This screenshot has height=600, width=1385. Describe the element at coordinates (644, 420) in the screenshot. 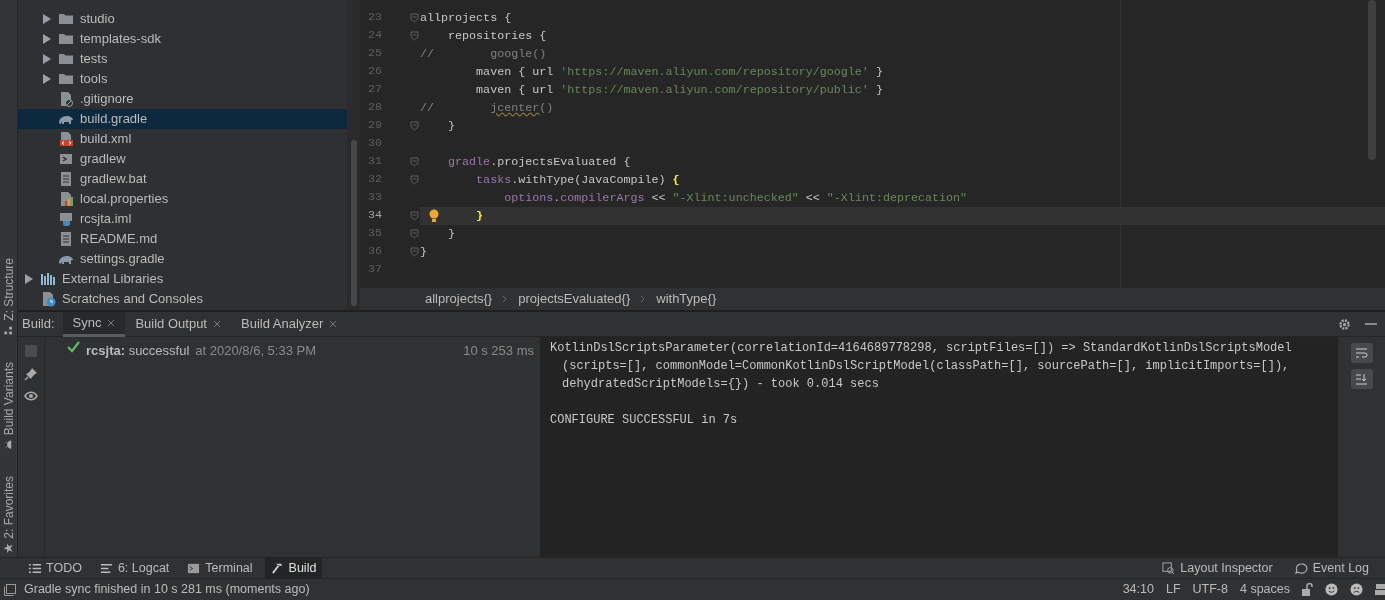

I see `console-line: CONFIGURE SUCCESSFUL in 7s` at that location.